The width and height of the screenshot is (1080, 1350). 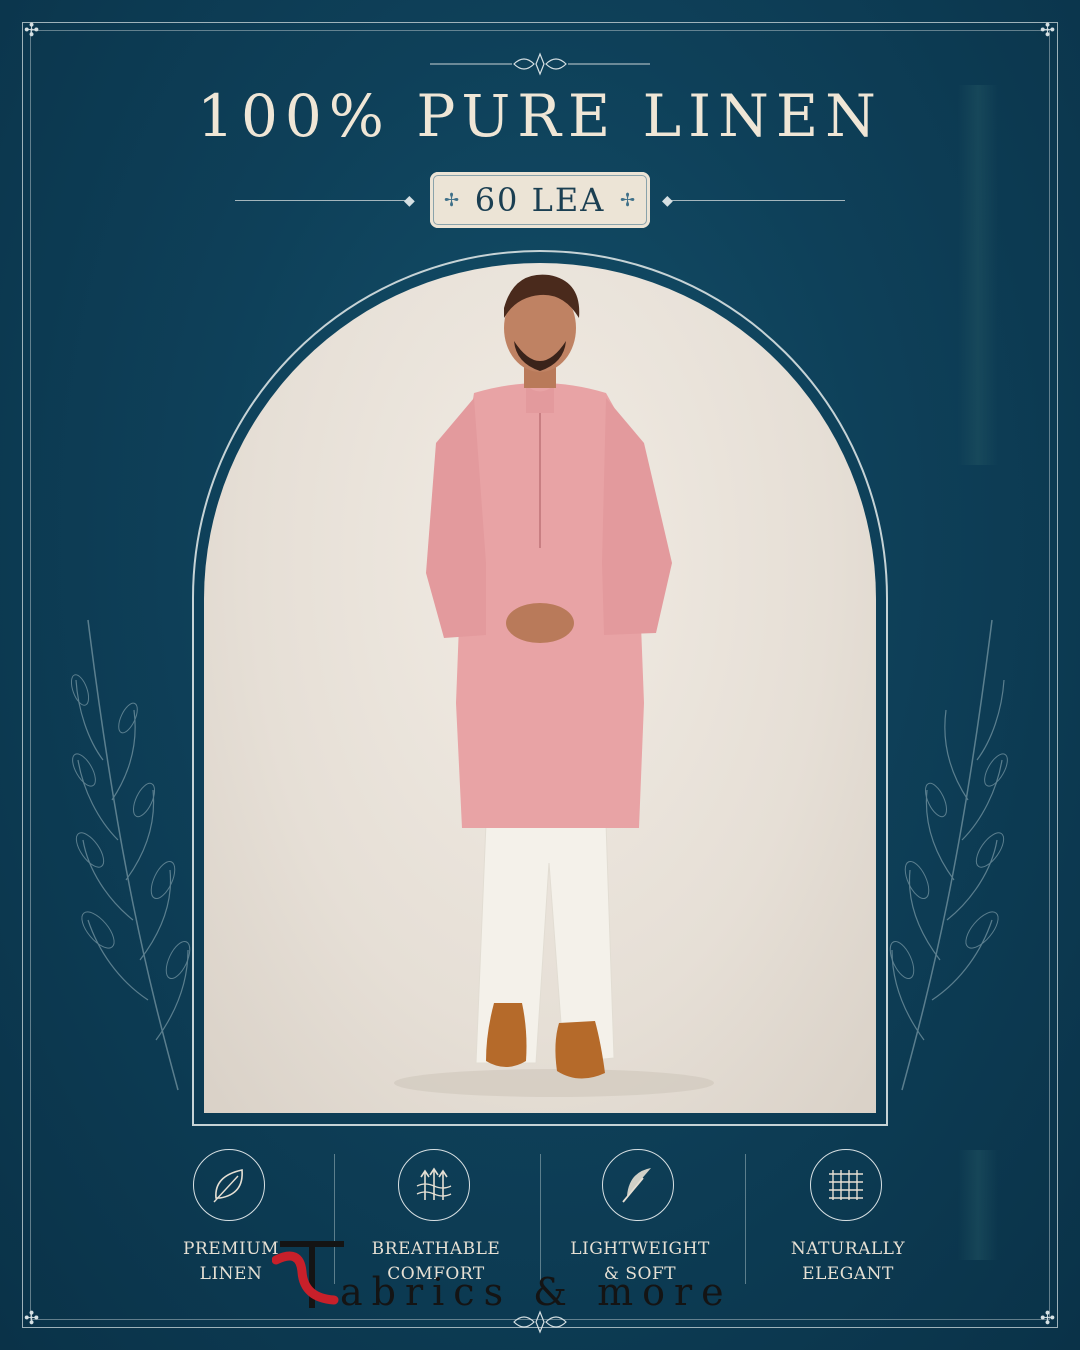 I want to click on feature-label: NATURALLY, so click(x=848, y=1249).